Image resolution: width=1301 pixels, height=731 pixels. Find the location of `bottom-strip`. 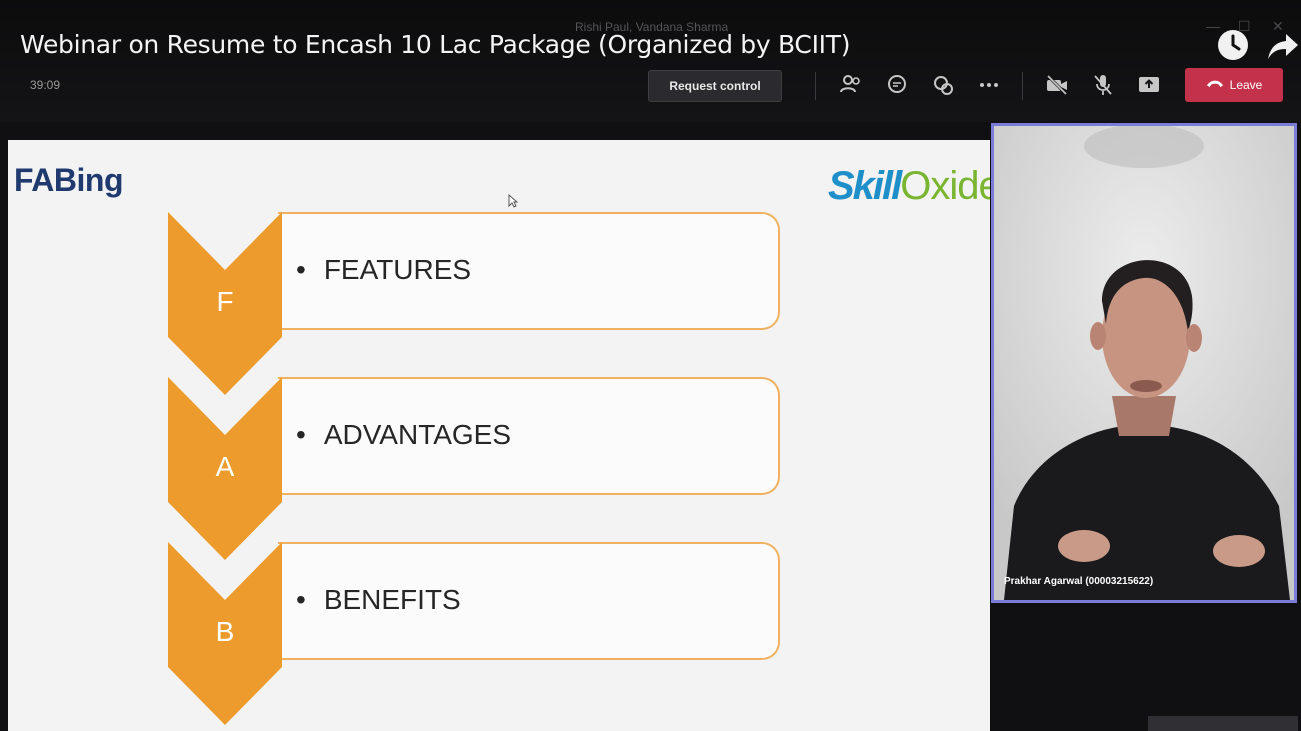

bottom-strip is located at coordinates (1223, 723).